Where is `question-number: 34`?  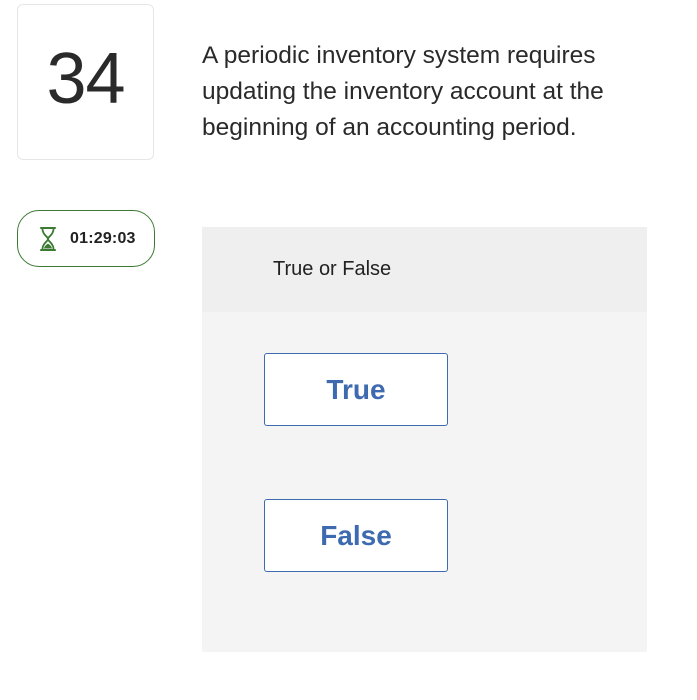 question-number: 34 is located at coordinates (85, 79).